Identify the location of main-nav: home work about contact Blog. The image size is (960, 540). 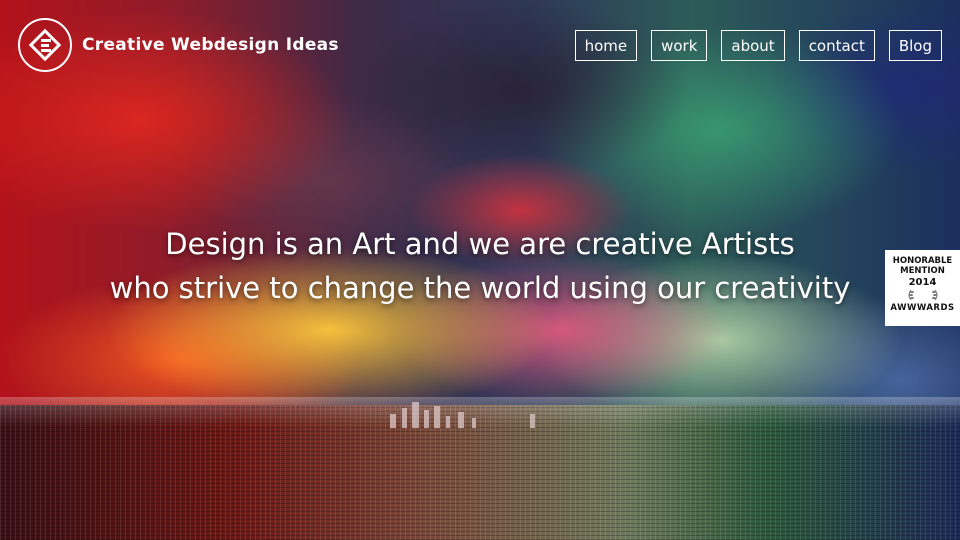
(758, 45).